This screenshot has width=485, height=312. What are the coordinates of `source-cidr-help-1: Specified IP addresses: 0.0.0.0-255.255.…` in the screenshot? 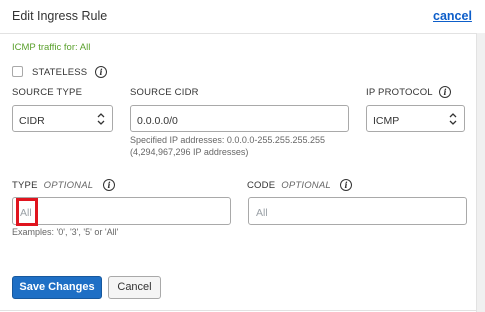 It's located at (227, 140).